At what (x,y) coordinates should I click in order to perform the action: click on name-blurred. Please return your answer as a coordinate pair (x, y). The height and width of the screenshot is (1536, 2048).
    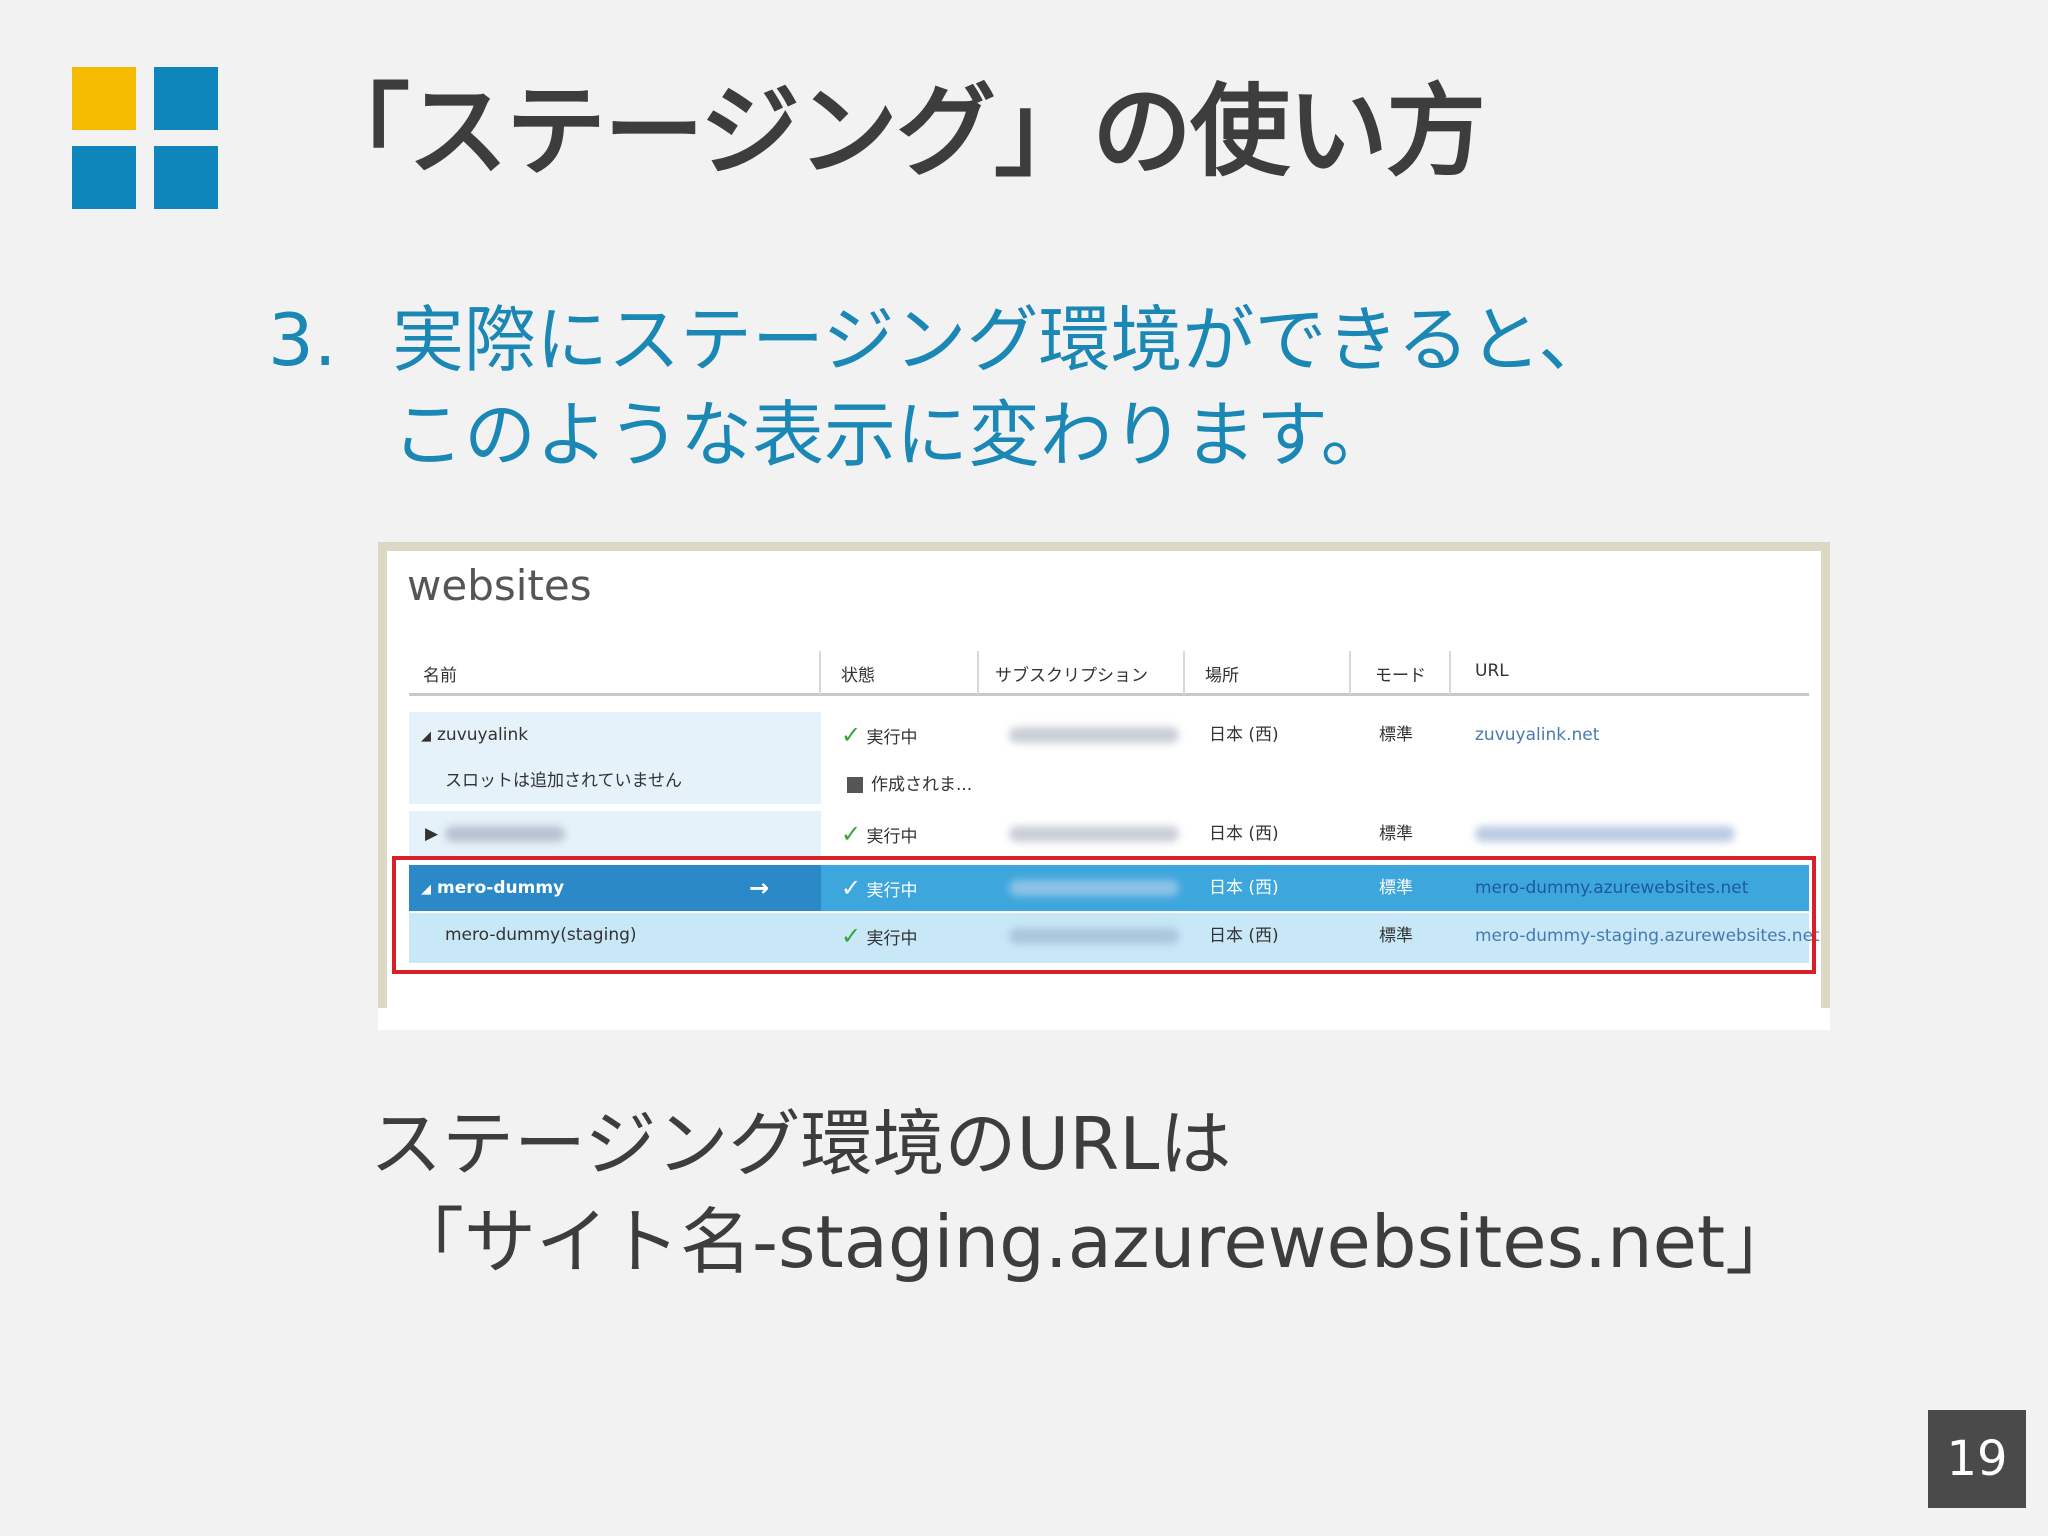
    Looking at the image, I should click on (505, 834).